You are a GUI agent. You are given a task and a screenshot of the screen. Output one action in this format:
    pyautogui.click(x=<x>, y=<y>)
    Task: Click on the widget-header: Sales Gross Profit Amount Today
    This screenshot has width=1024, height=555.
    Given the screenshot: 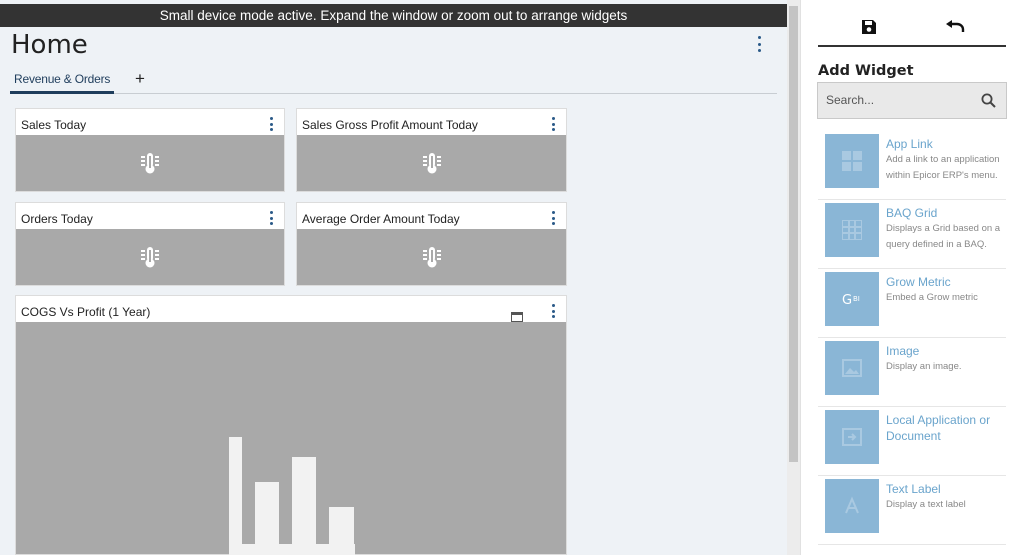 What is the action you would take?
    pyautogui.click(x=431, y=122)
    